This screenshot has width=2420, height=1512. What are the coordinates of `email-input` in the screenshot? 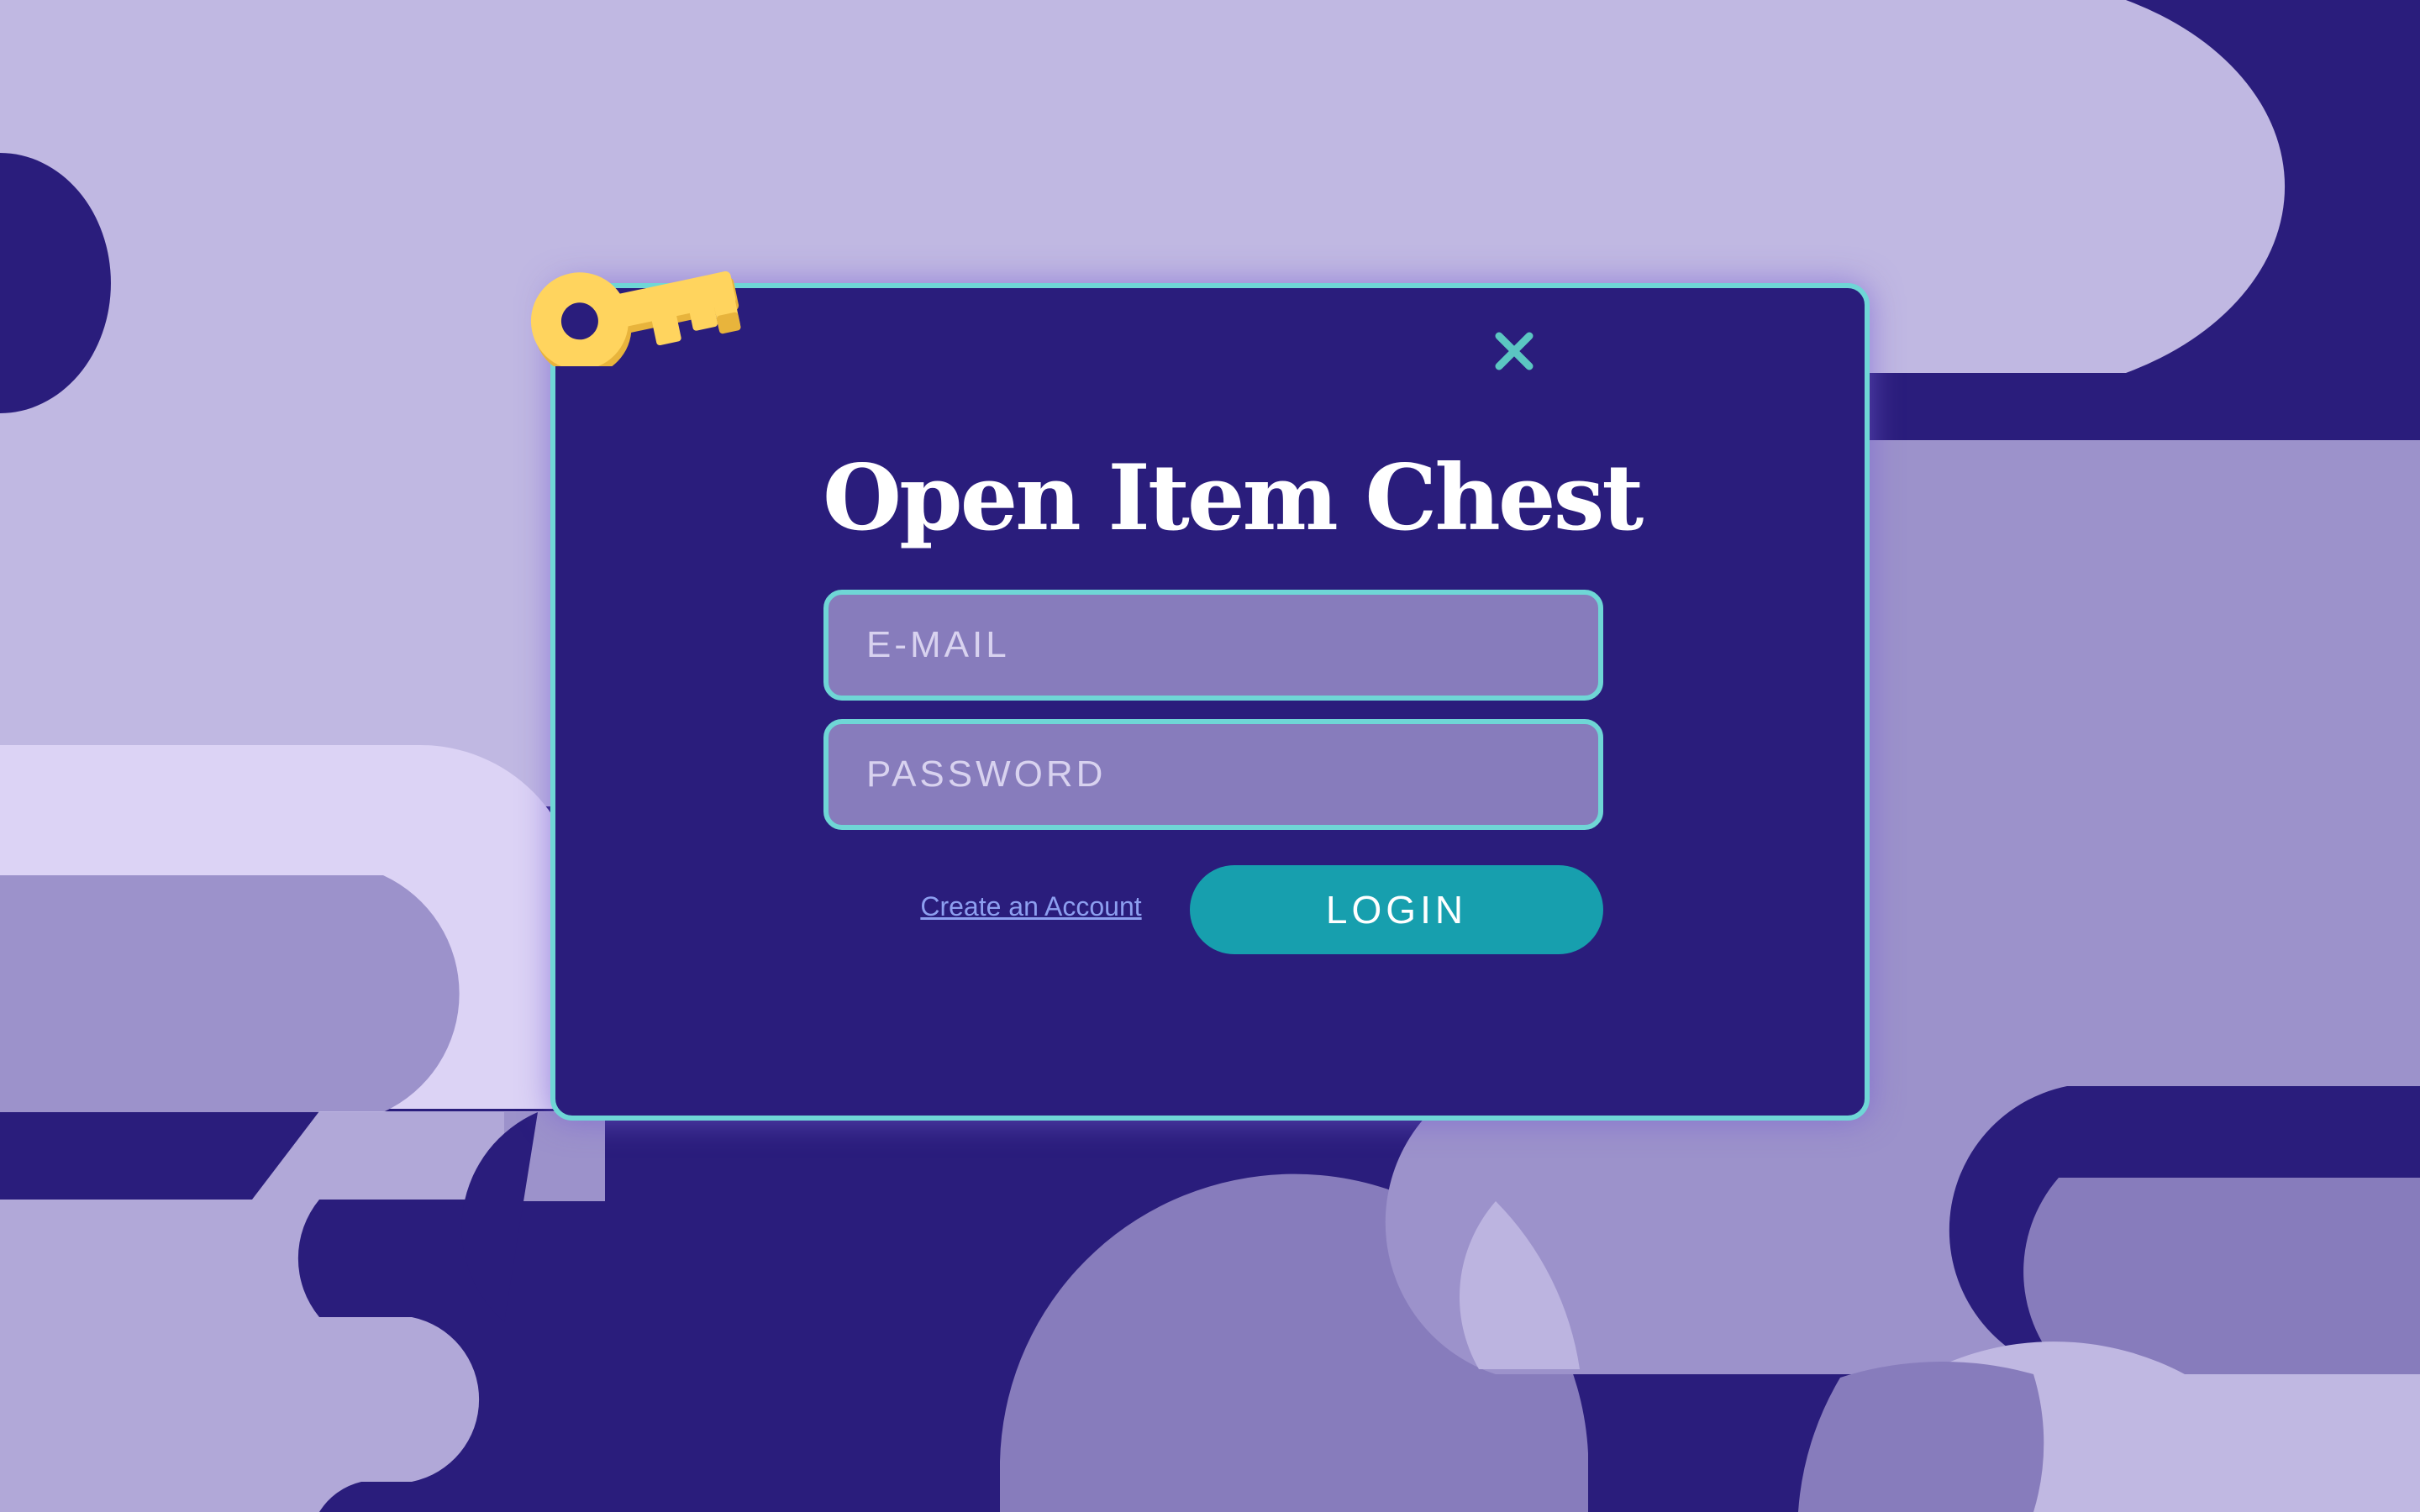 It's located at (1213, 645).